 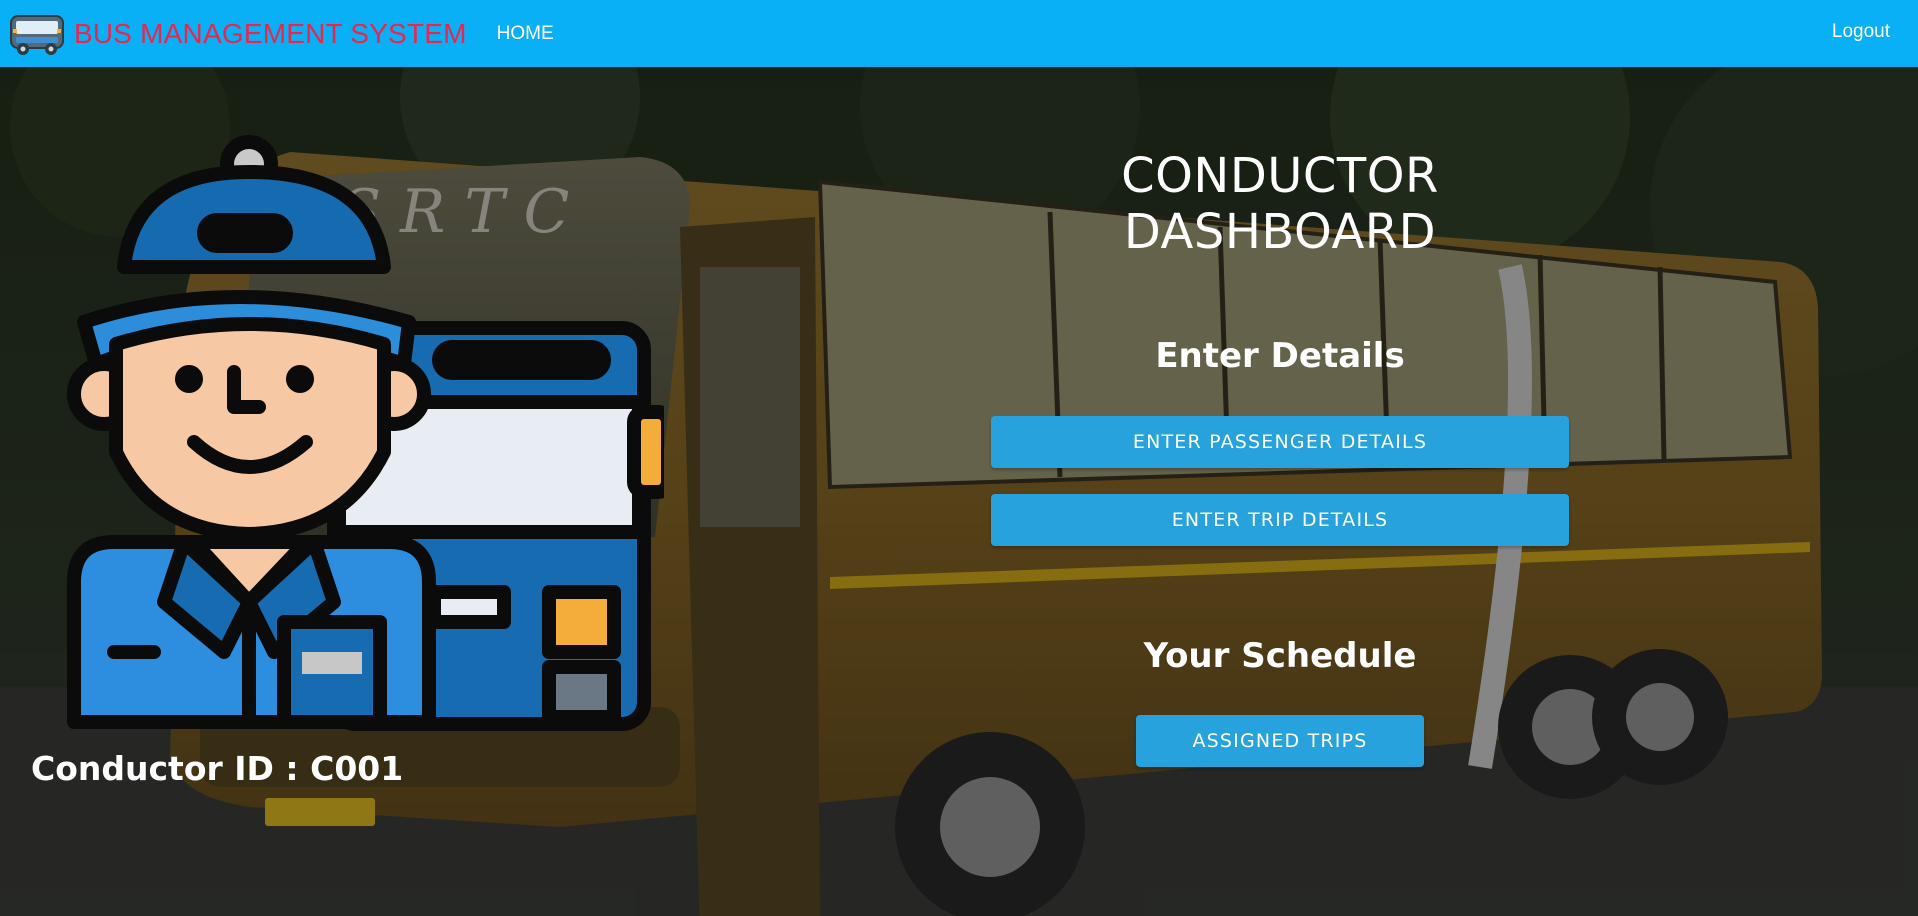 I want to click on logout-link: Logout, so click(x=1861, y=32).